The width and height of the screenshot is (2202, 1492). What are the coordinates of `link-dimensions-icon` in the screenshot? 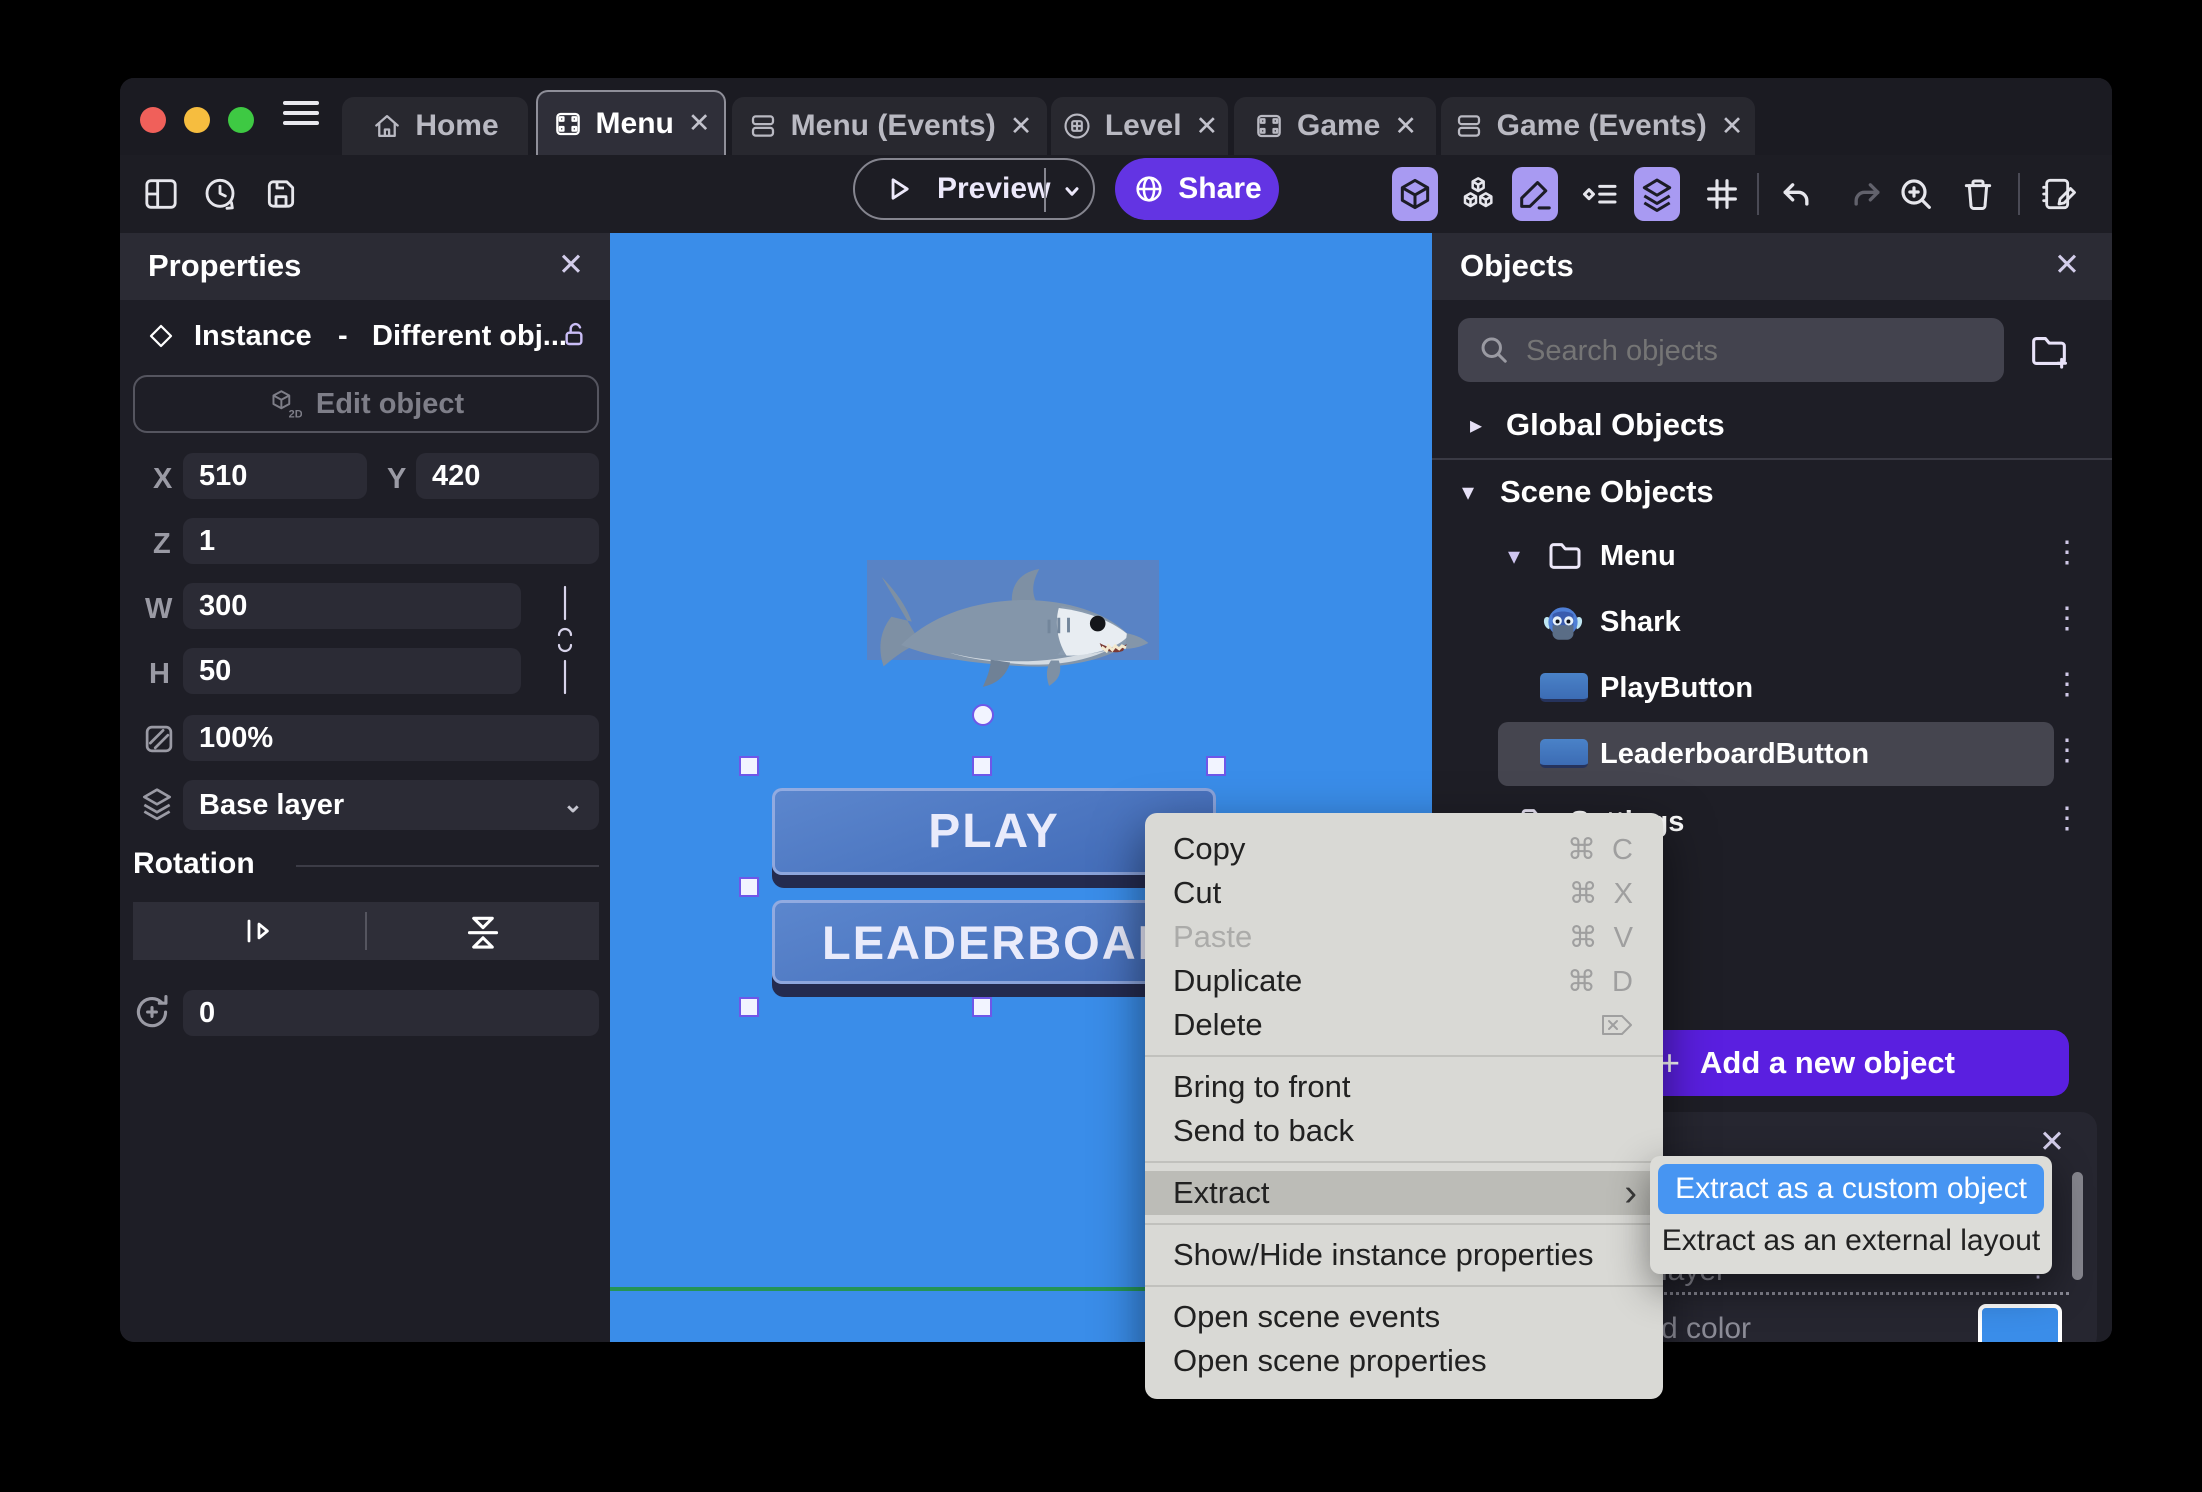 It's located at (565, 640).